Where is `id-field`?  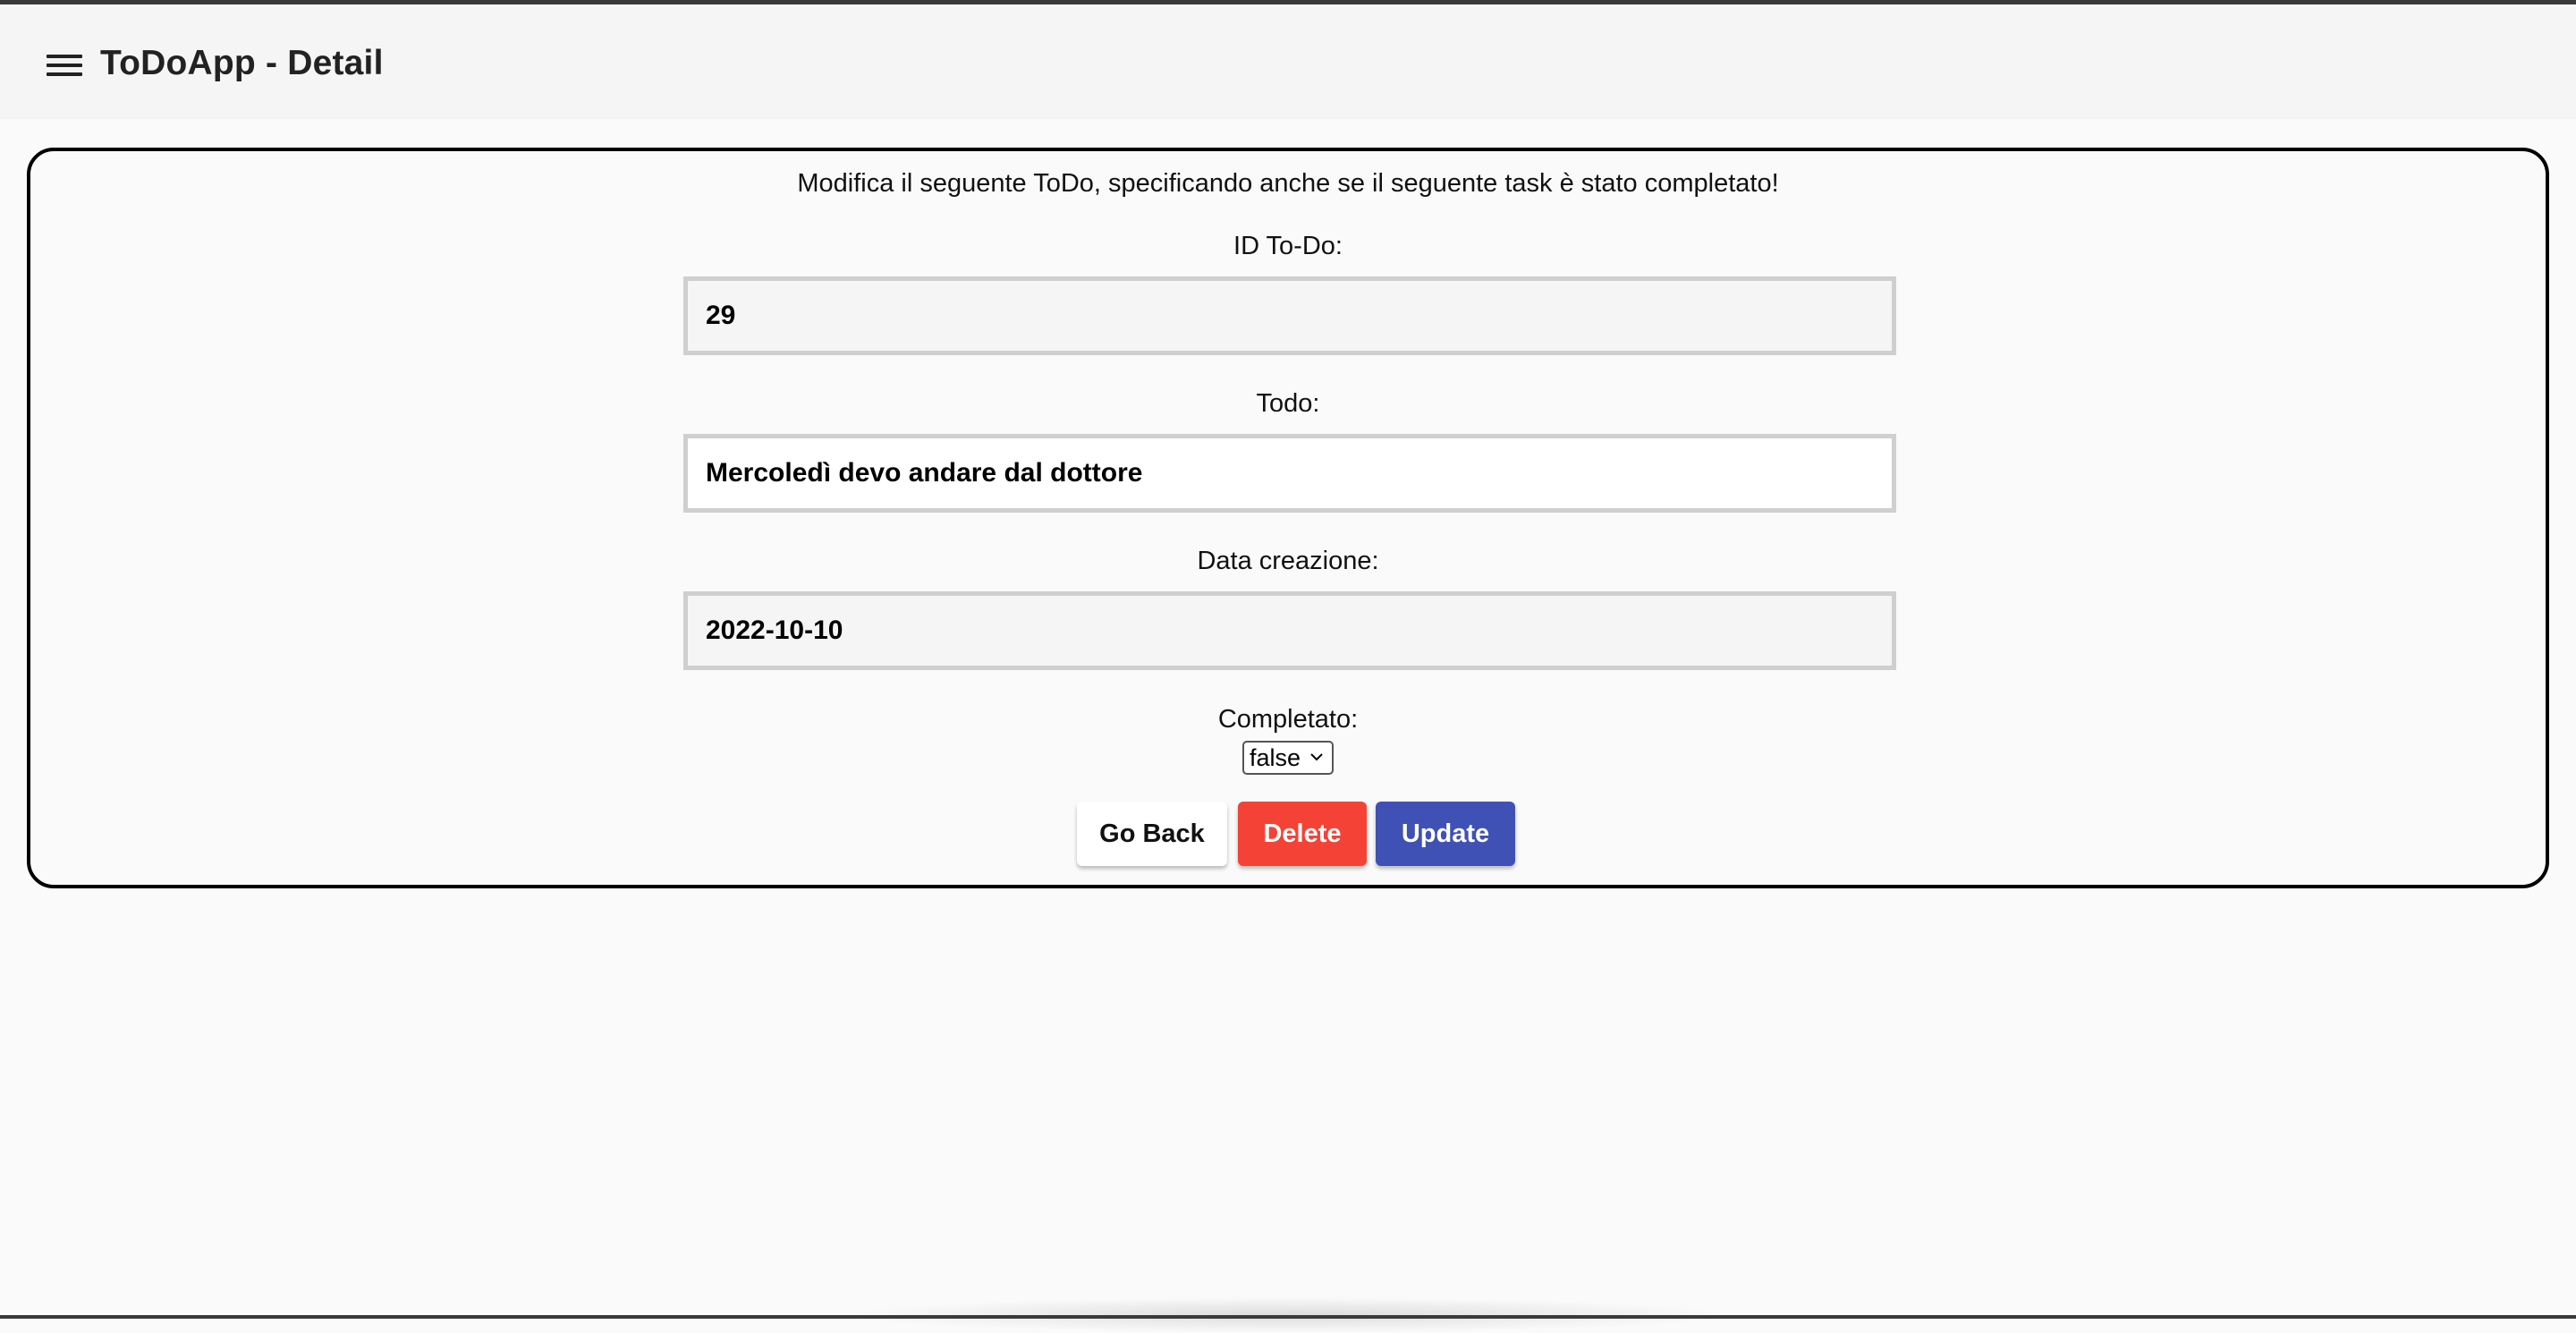 id-field is located at coordinates (1289, 315).